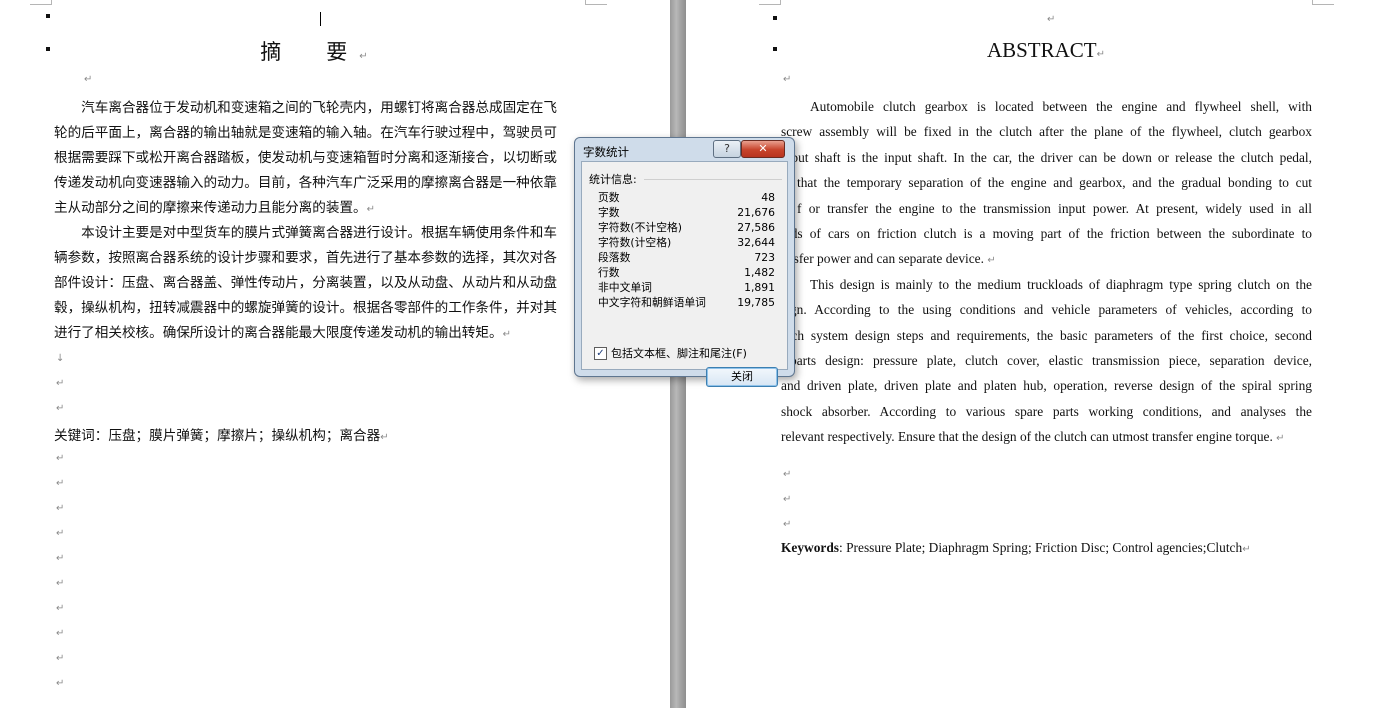 Image resolution: width=1375 pixels, height=708 pixels. Describe the element at coordinates (742, 377) in the screenshot. I see `close-button: 关闭` at that location.